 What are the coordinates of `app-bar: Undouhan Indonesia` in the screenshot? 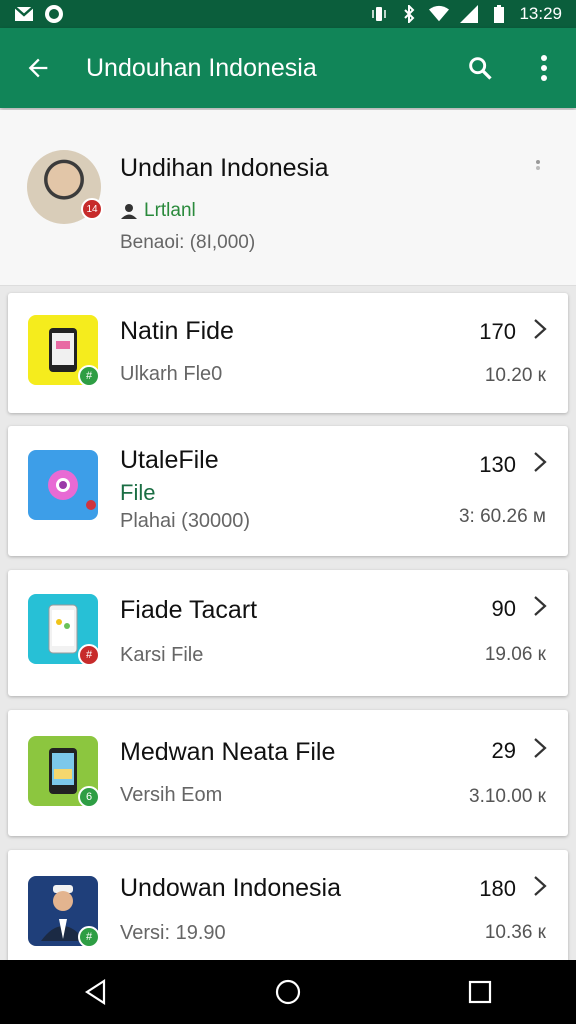 It's located at (288, 68).